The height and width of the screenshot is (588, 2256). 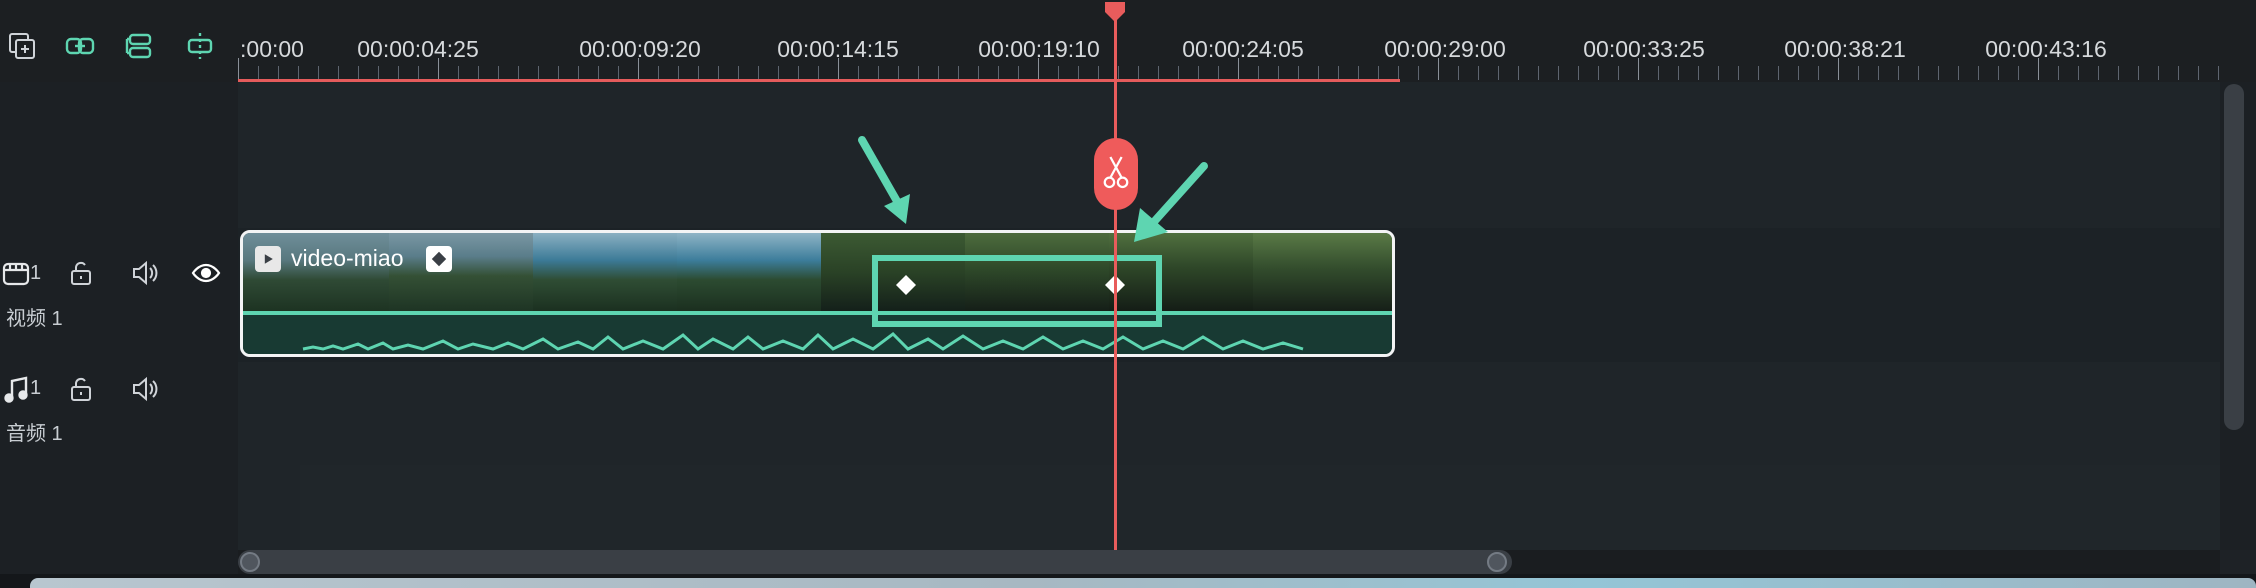 I want to click on ruler-label: 00:00:38:21, so click(x=1845, y=49).